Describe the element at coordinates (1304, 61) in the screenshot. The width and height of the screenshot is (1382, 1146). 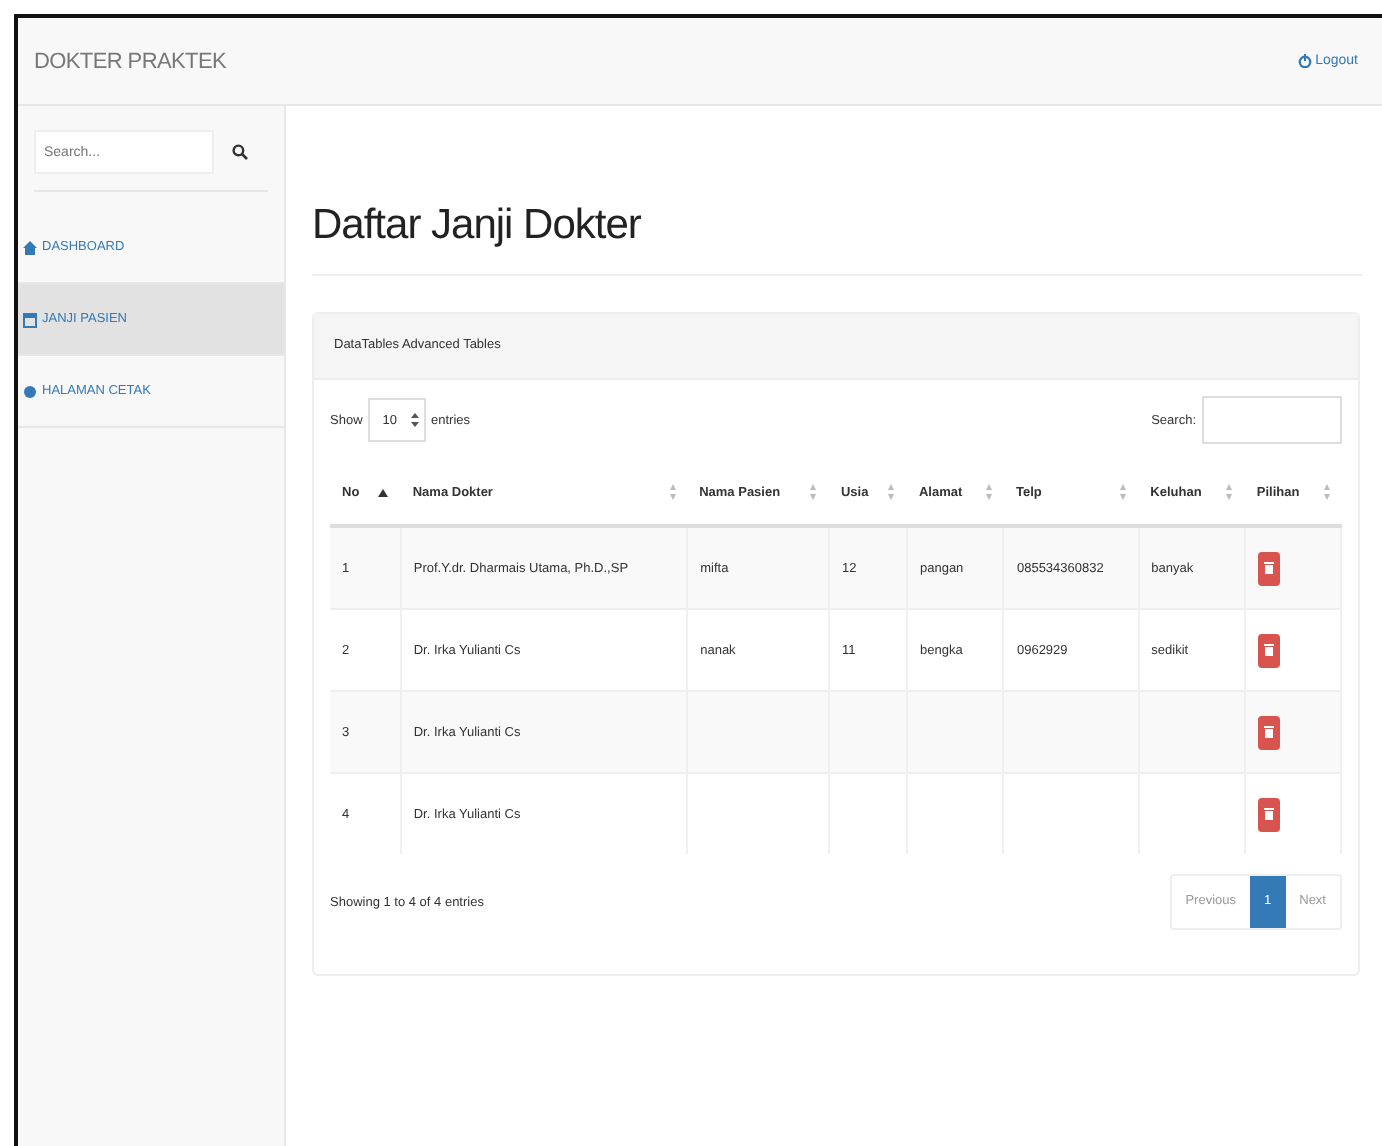
I see `power-icon` at that location.